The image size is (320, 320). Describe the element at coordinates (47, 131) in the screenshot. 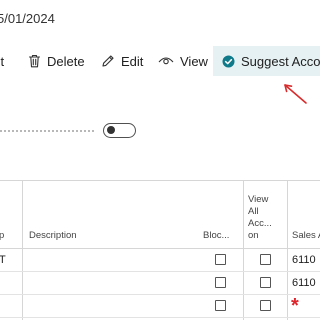

I see `field-leader-dots` at that location.